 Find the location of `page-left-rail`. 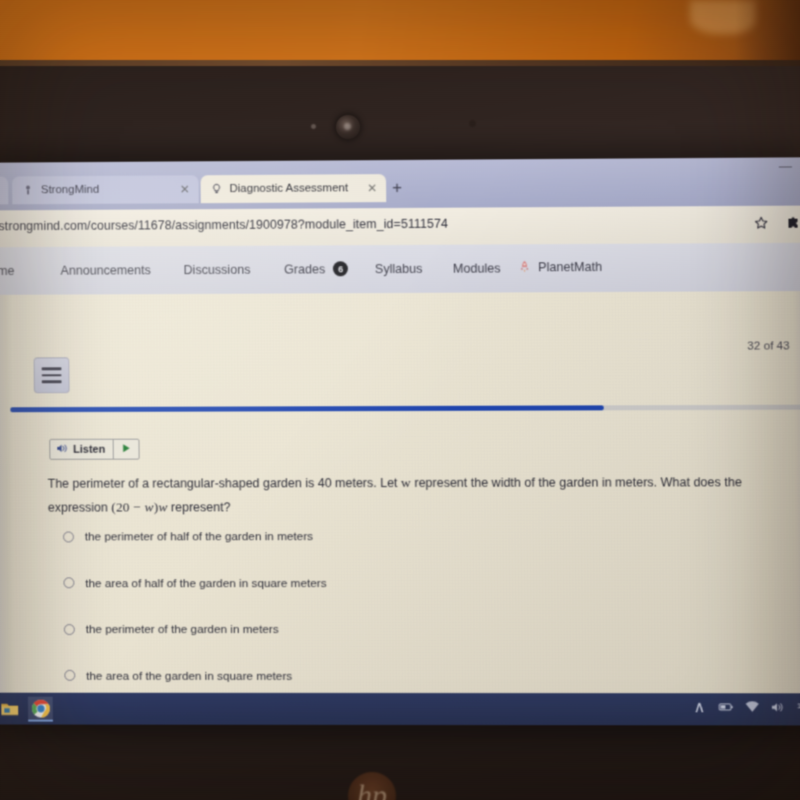

page-left-rail is located at coordinates (8, 509).